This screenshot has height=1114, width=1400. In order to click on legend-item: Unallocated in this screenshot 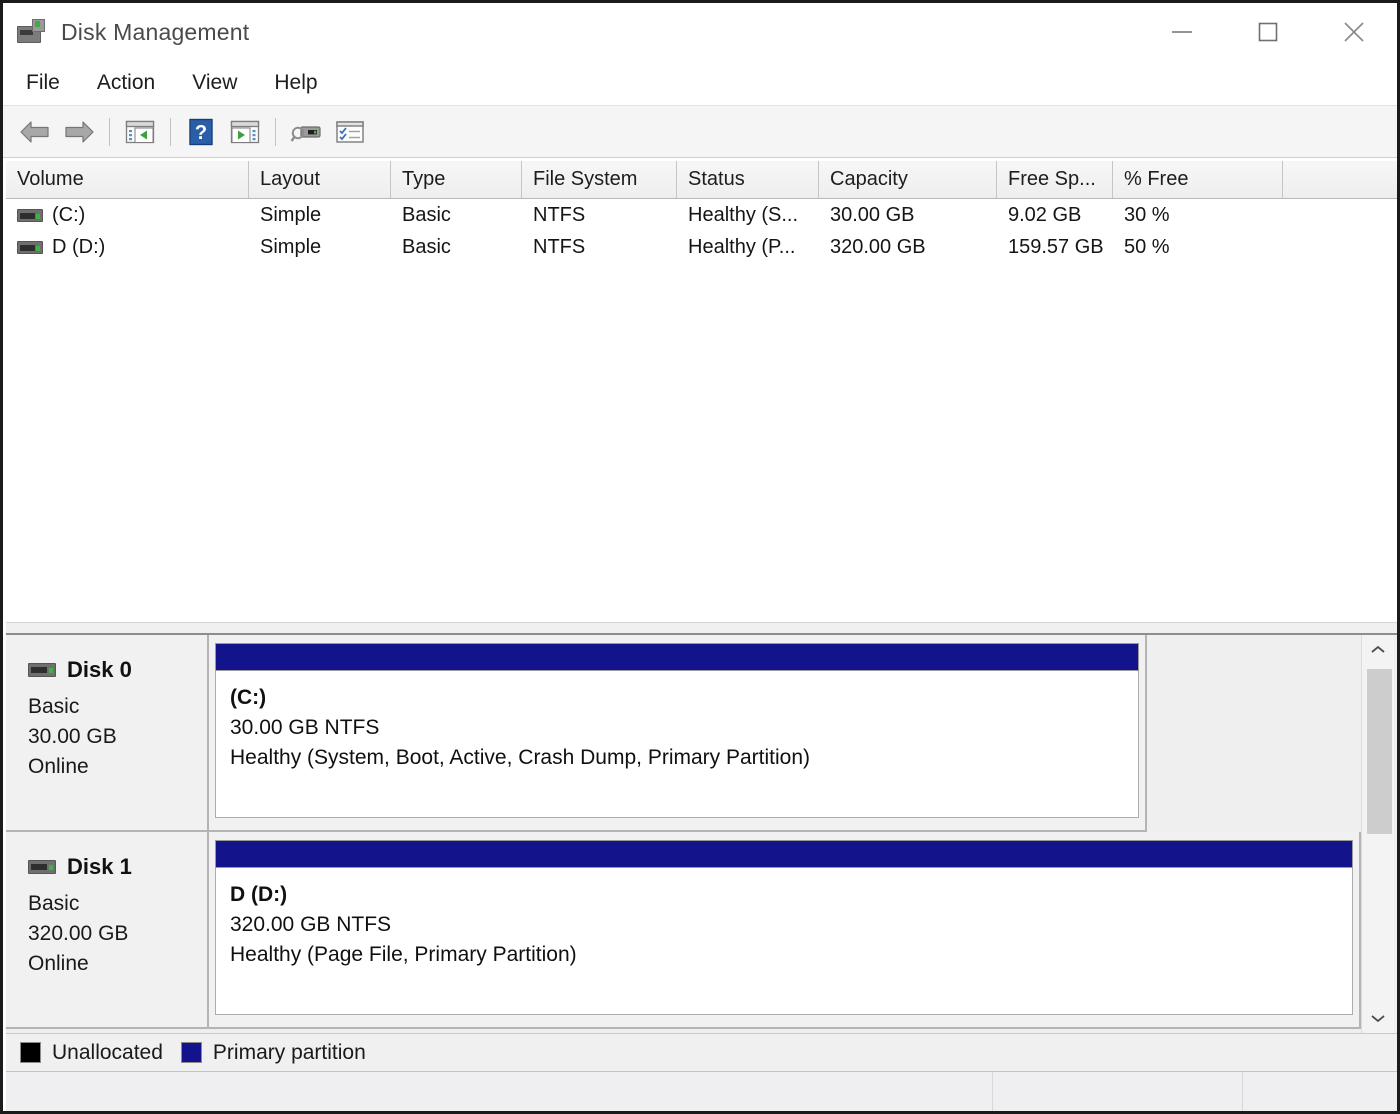, I will do `click(91, 1053)`.